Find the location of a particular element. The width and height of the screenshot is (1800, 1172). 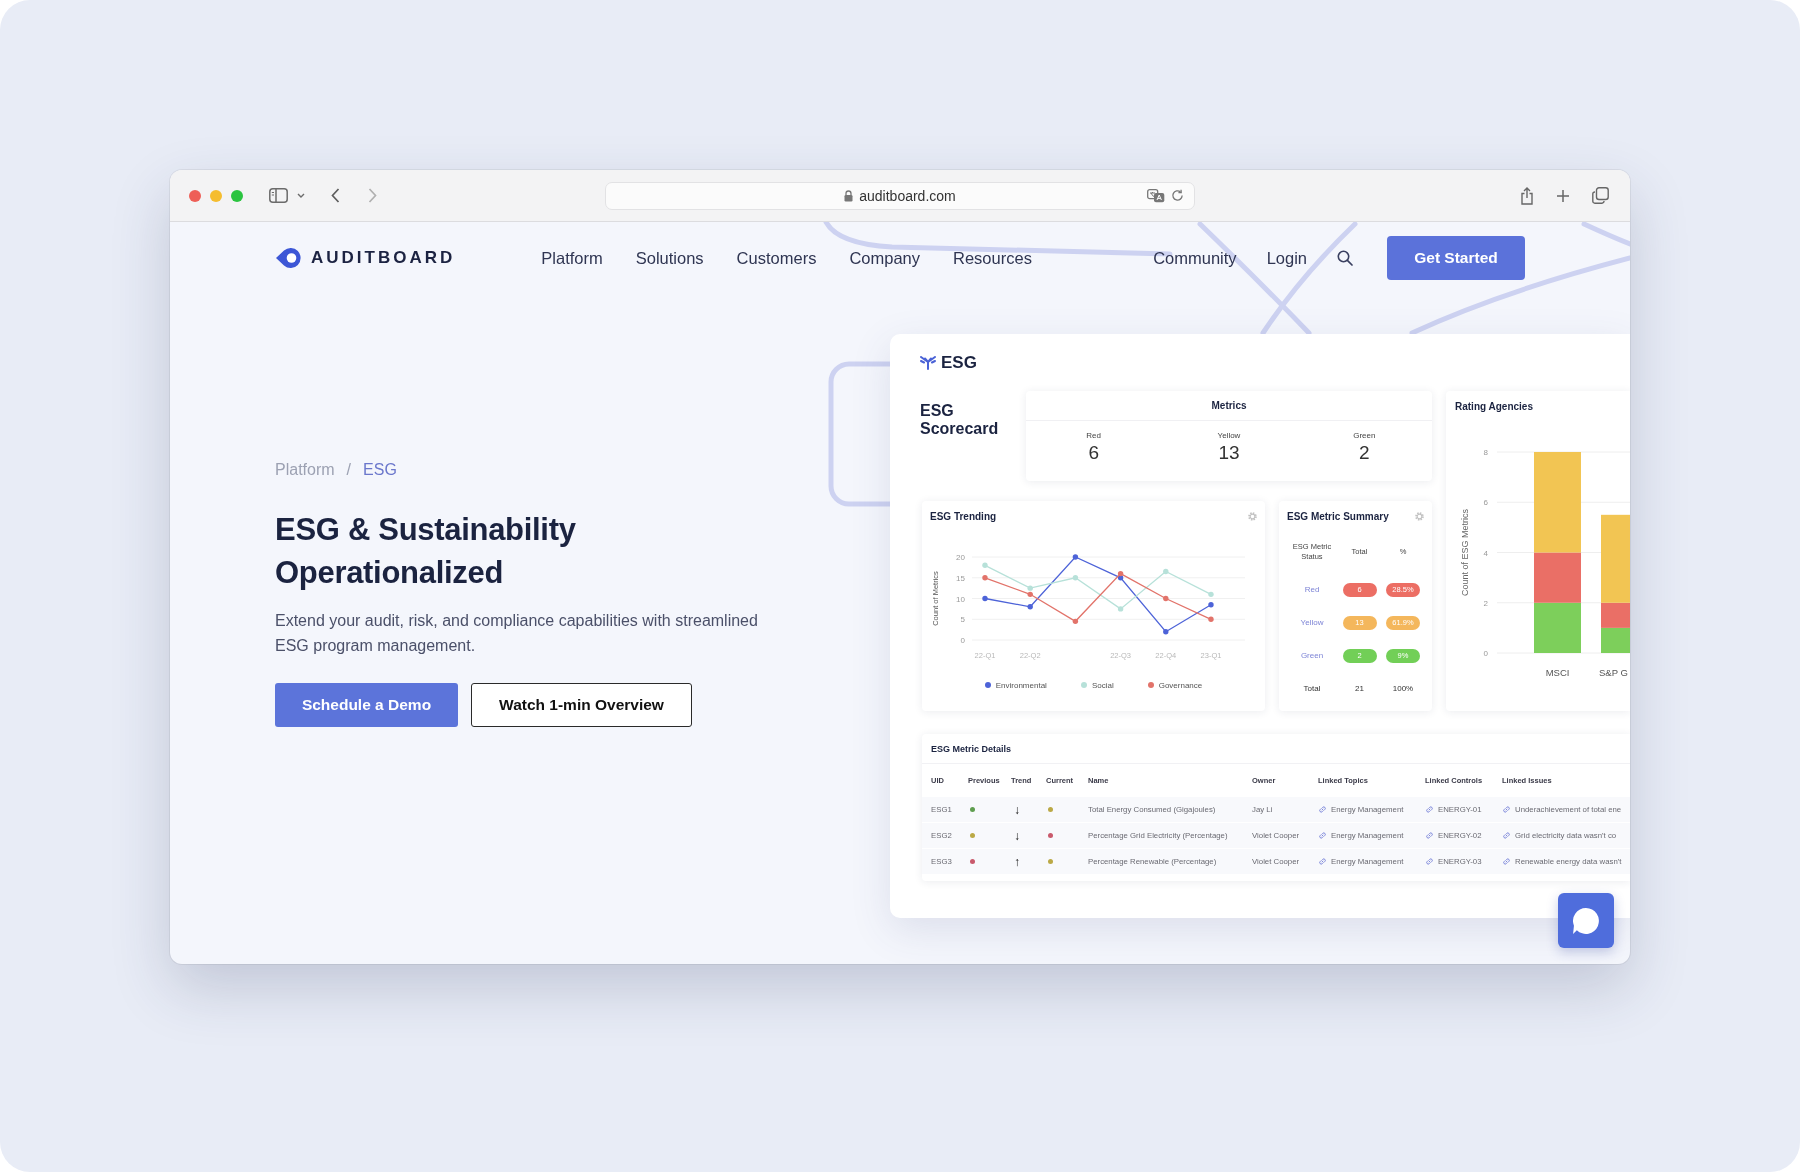

watch-overview-button: Watch 1-min Overview is located at coordinates (581, 705).